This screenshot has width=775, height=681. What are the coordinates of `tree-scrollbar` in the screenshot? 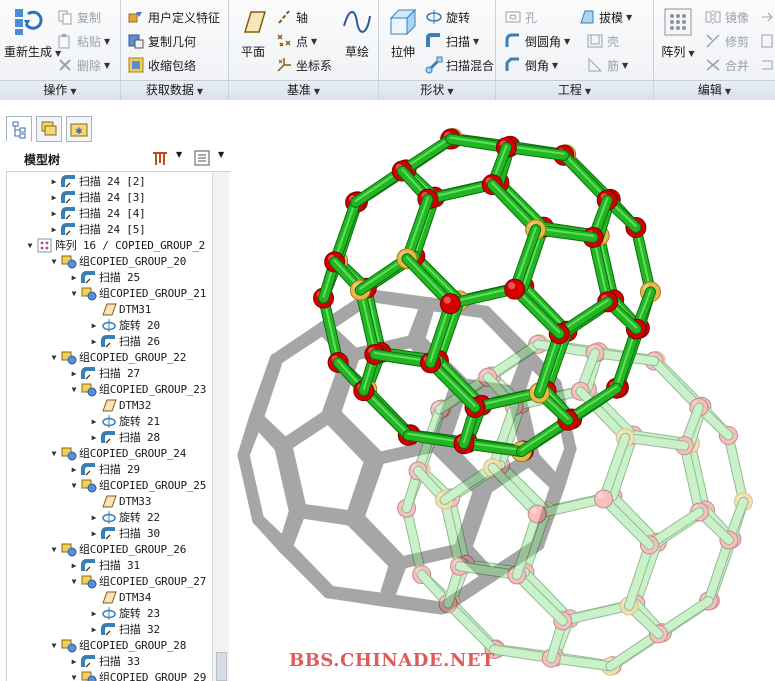 It's located at (220, 426).